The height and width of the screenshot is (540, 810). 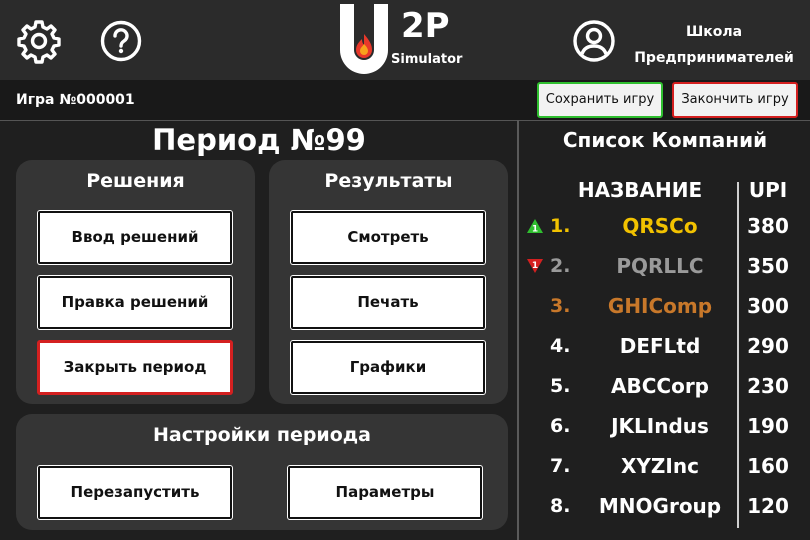 What do you see at coordinates (560, 226) in the screenshot?
I see `company-rank: 1.` at bounding box center [560, 226].